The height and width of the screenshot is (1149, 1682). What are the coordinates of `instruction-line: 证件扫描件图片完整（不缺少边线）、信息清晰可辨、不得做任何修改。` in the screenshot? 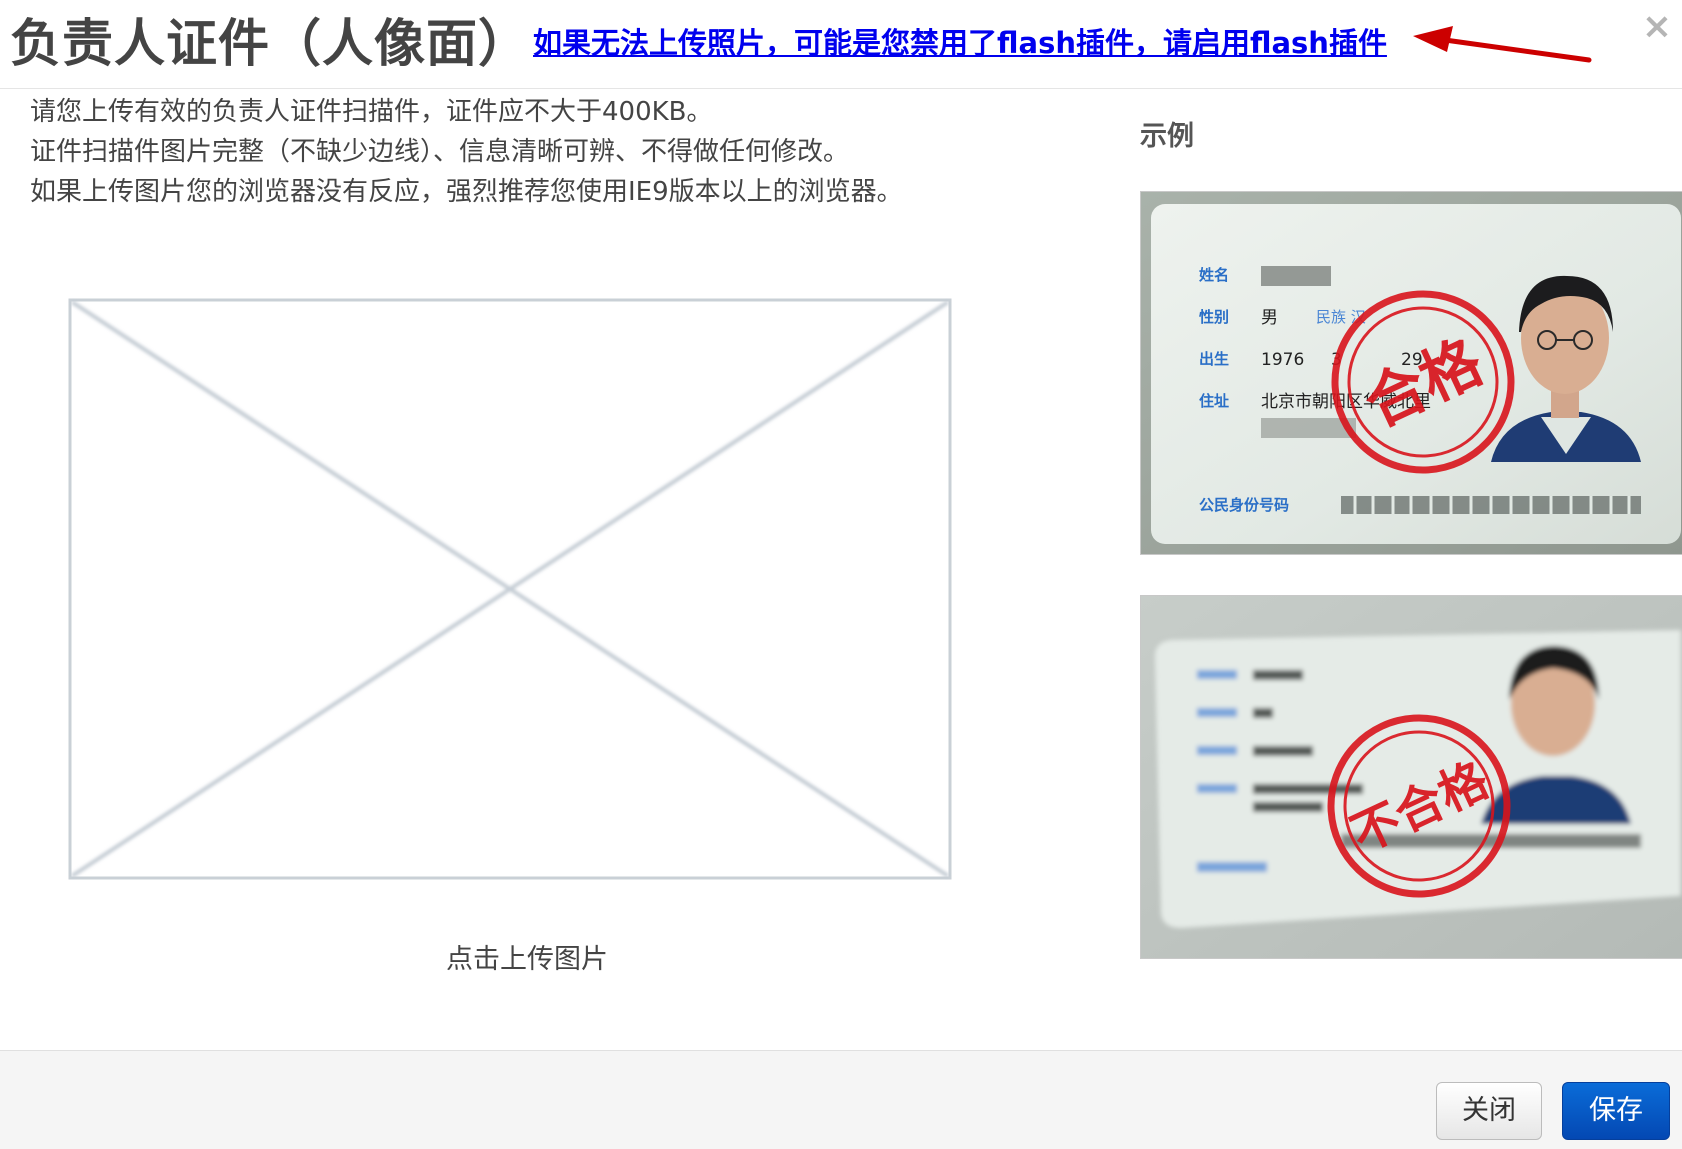 It's located at (440, 152).